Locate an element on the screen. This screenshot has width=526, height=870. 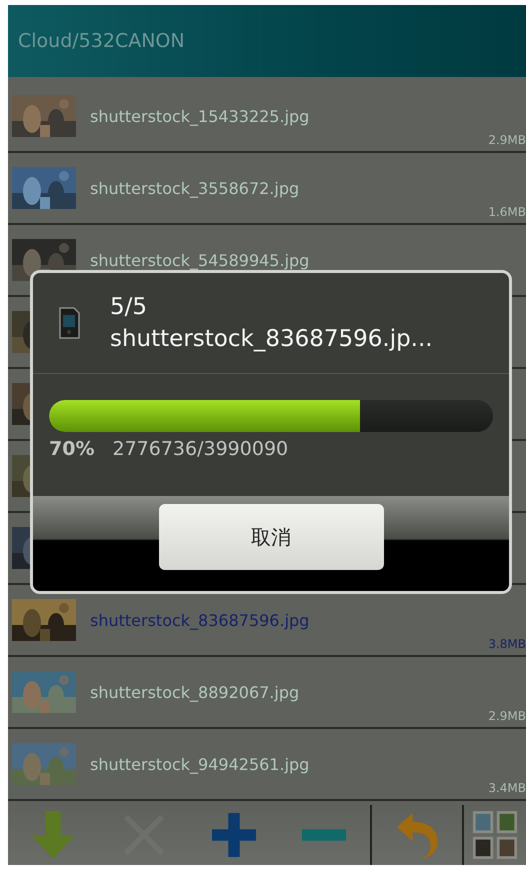
remove-button is located at coordinates (324, 835).